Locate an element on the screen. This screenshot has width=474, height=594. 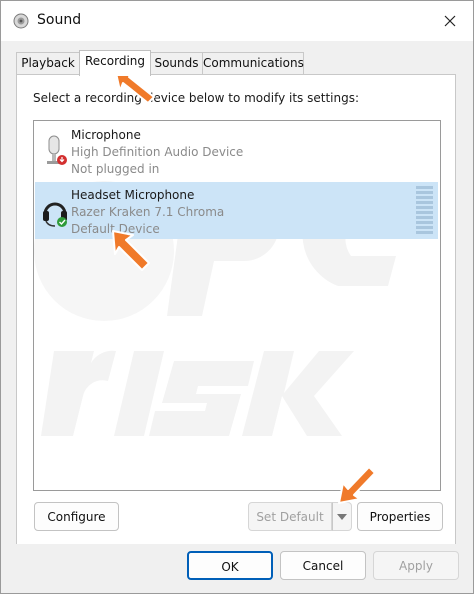
configure-button: Configure is located at coordinates (76, 516).